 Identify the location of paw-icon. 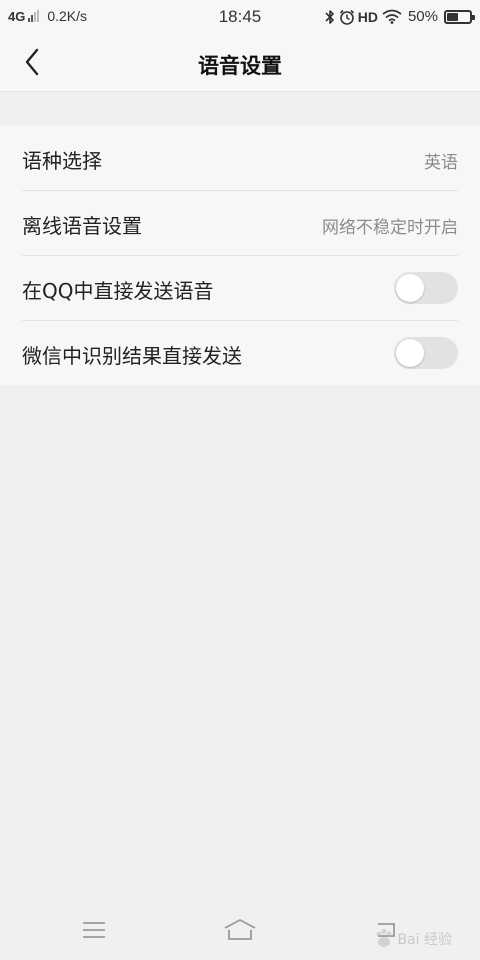
(384, 938).